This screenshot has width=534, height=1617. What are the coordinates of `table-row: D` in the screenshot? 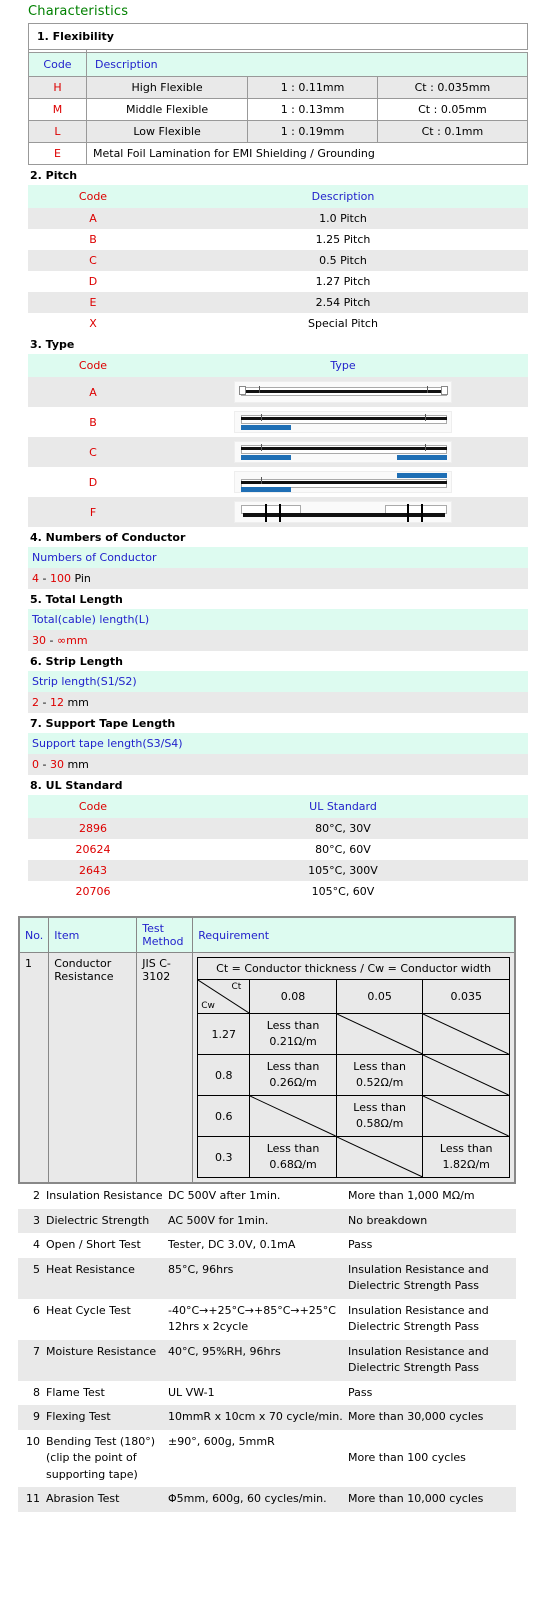 It's located at (278, 482).